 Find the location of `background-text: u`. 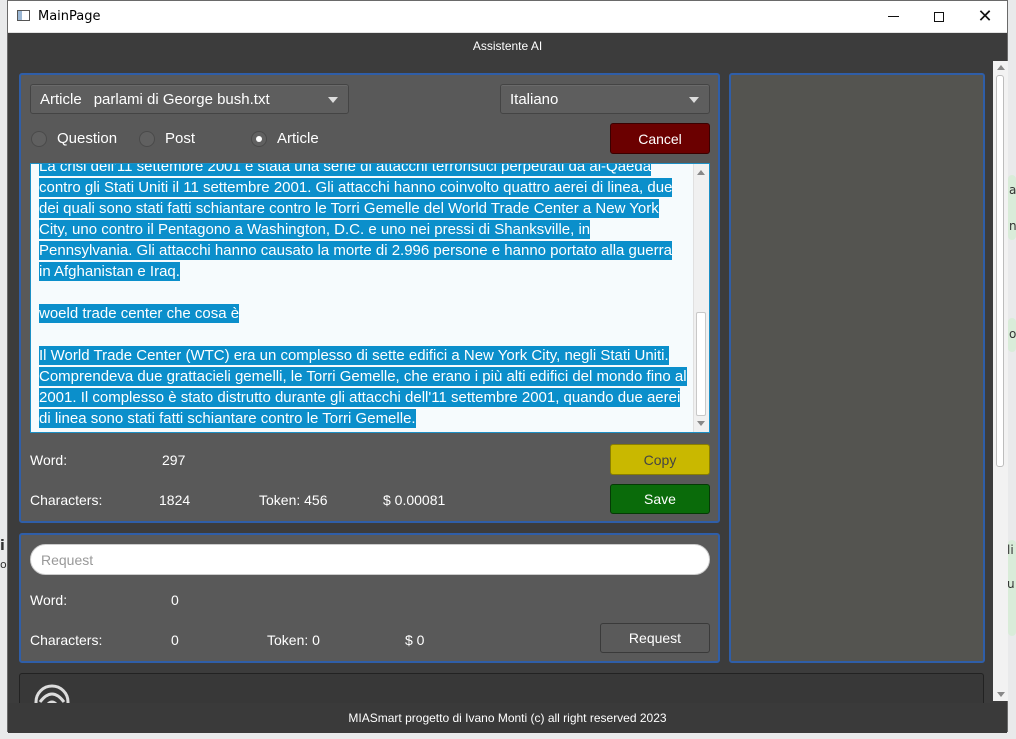

background-text: u is located at coordinates (1011, 584).